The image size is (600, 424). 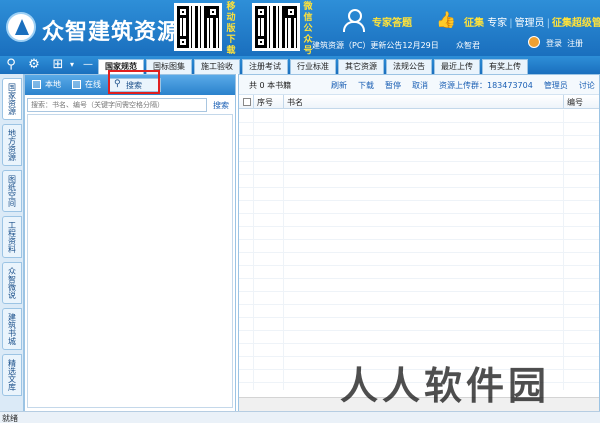 What do you see at coordinates (87, 85) in the screenshot?
I see `online-button: 在线` at bounding box center [87, 85].